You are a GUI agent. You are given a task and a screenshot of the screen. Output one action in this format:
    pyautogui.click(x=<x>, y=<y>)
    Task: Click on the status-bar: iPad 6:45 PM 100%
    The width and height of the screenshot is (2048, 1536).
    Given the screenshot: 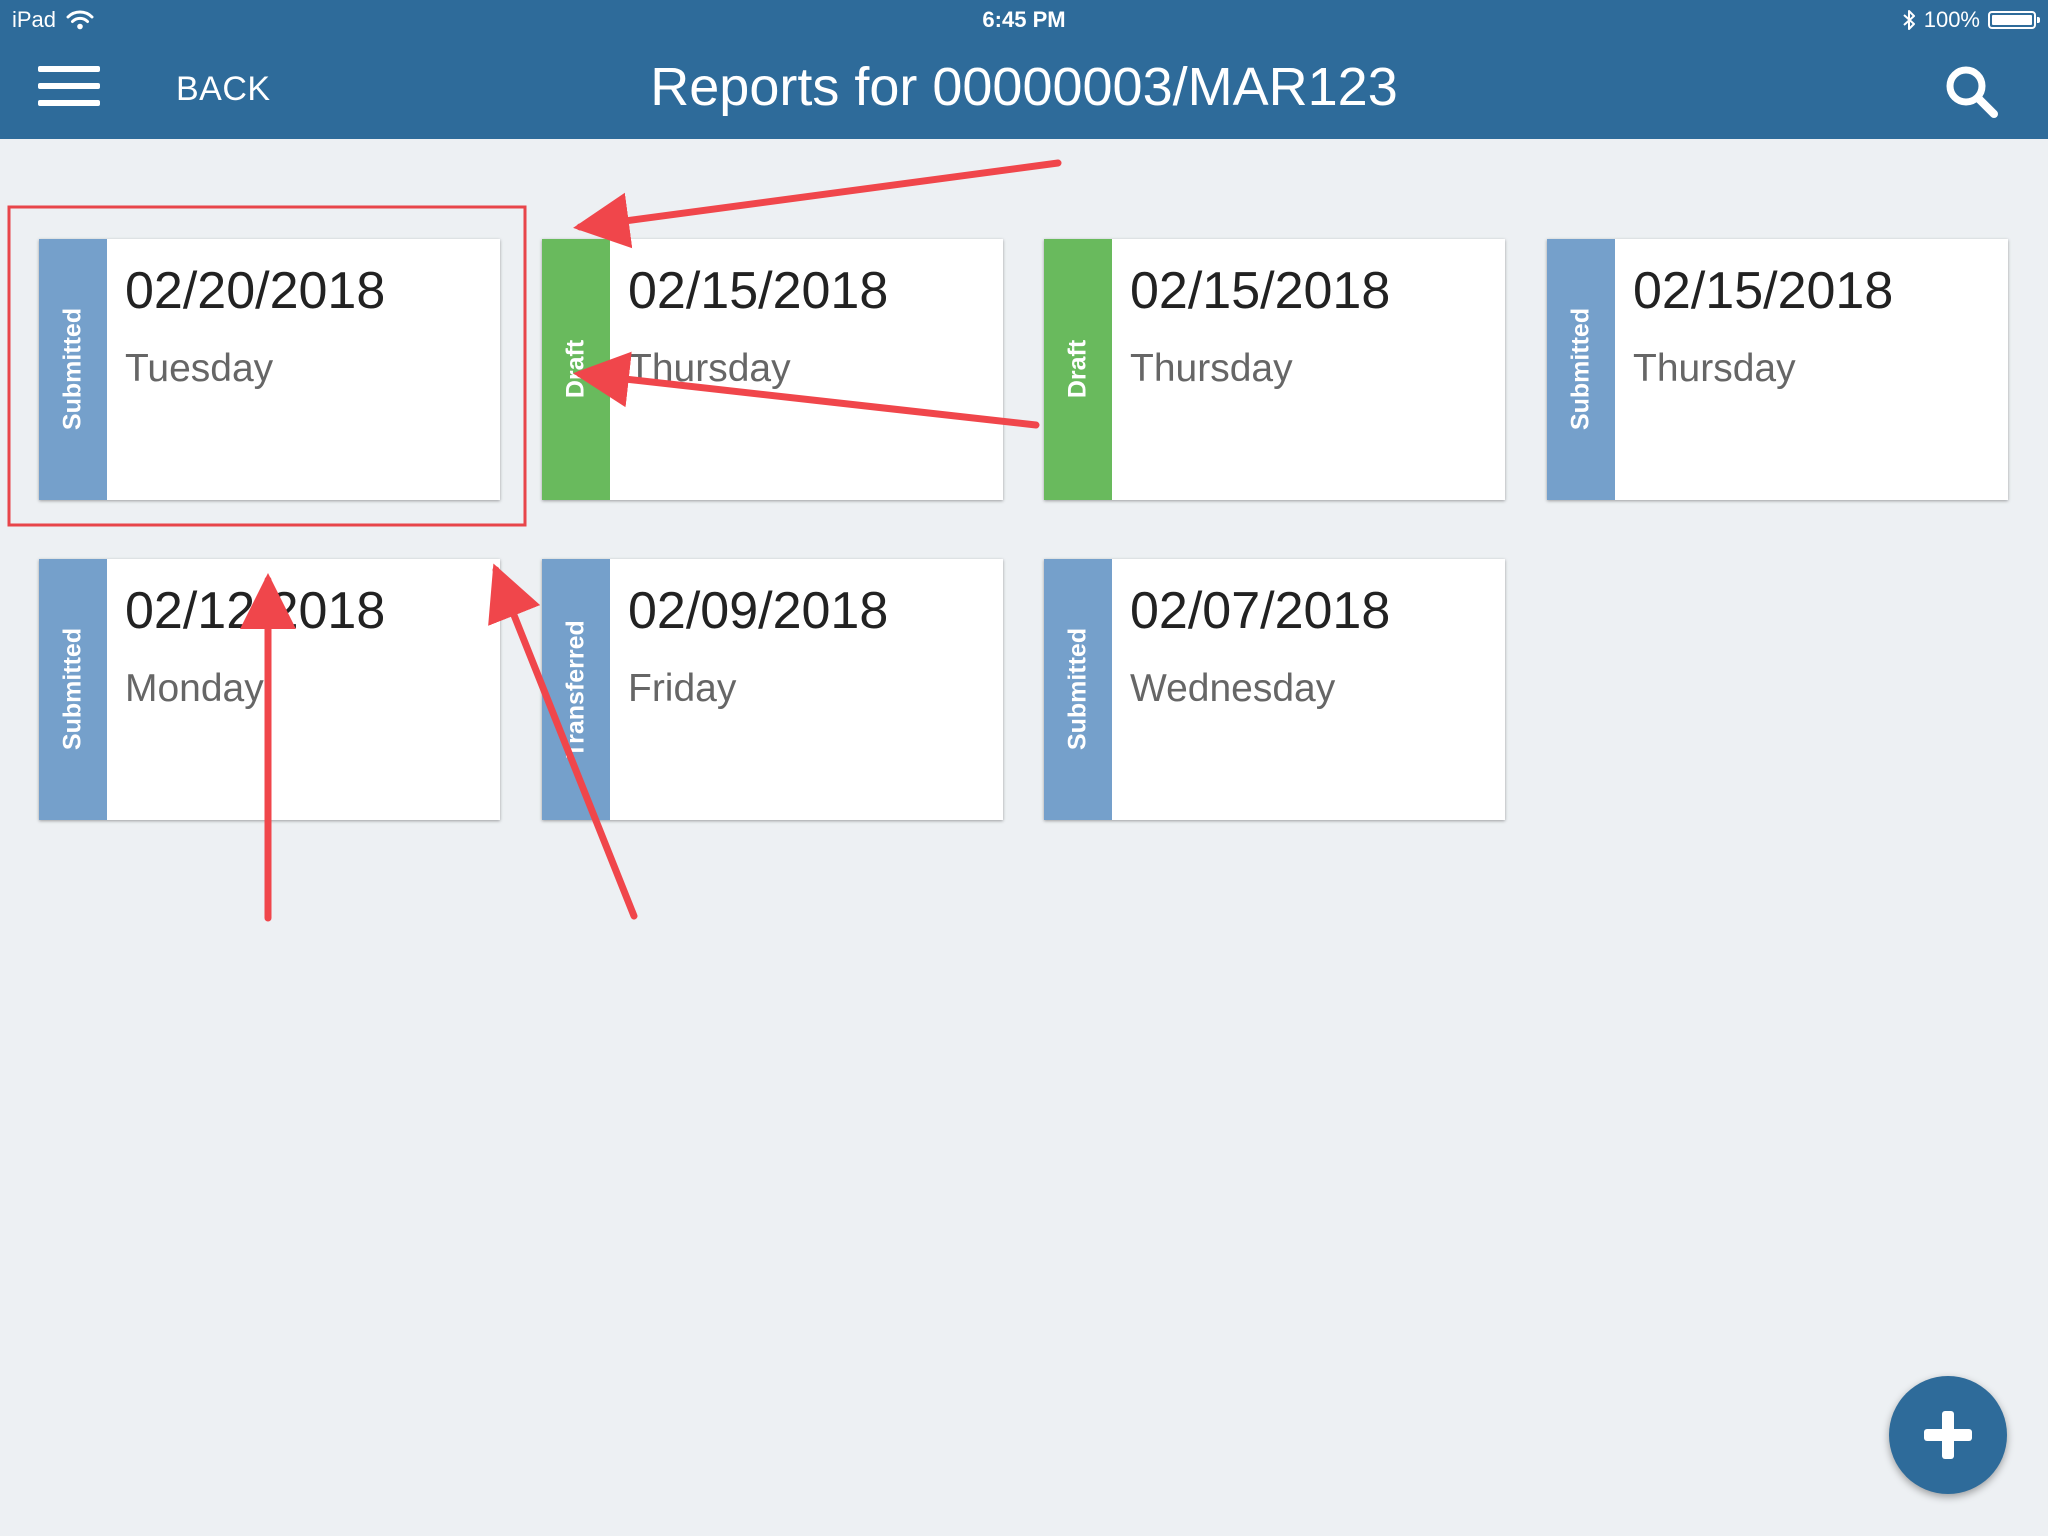 What is the action you would take?
    pyautogui.click(x=1024, y=20)
    